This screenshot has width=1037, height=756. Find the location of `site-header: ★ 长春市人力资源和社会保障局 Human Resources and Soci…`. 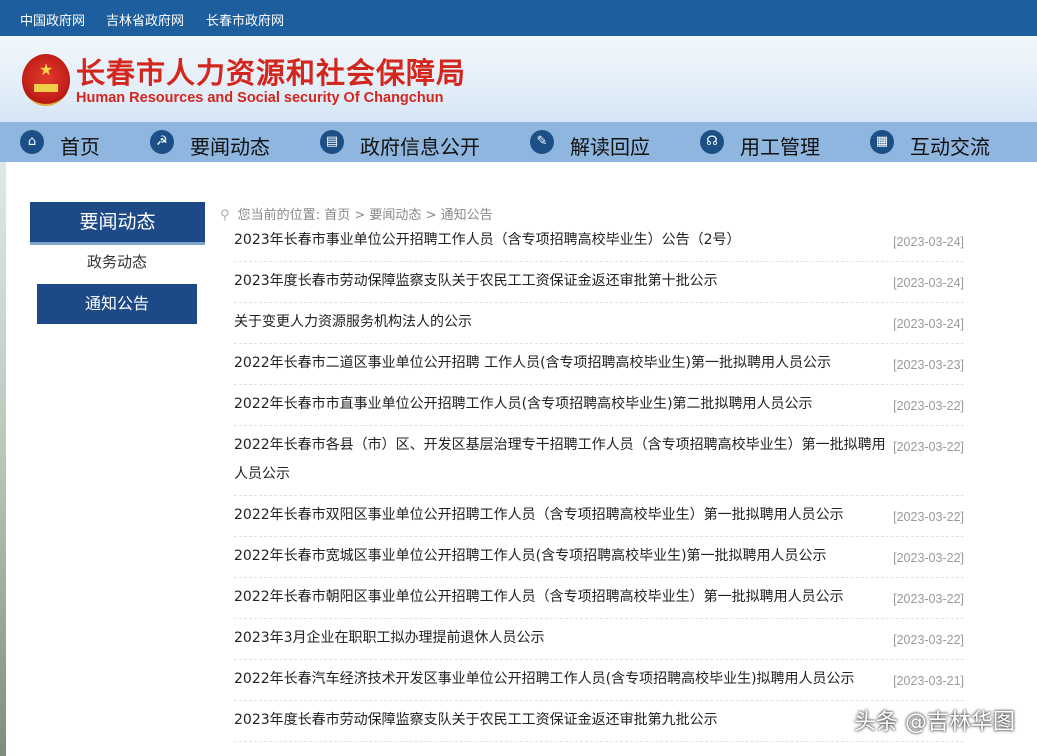

site-header: ★ 长春市人力资源和社会保障局 Human Resources and Soci… is located at coordinates (518, 79).